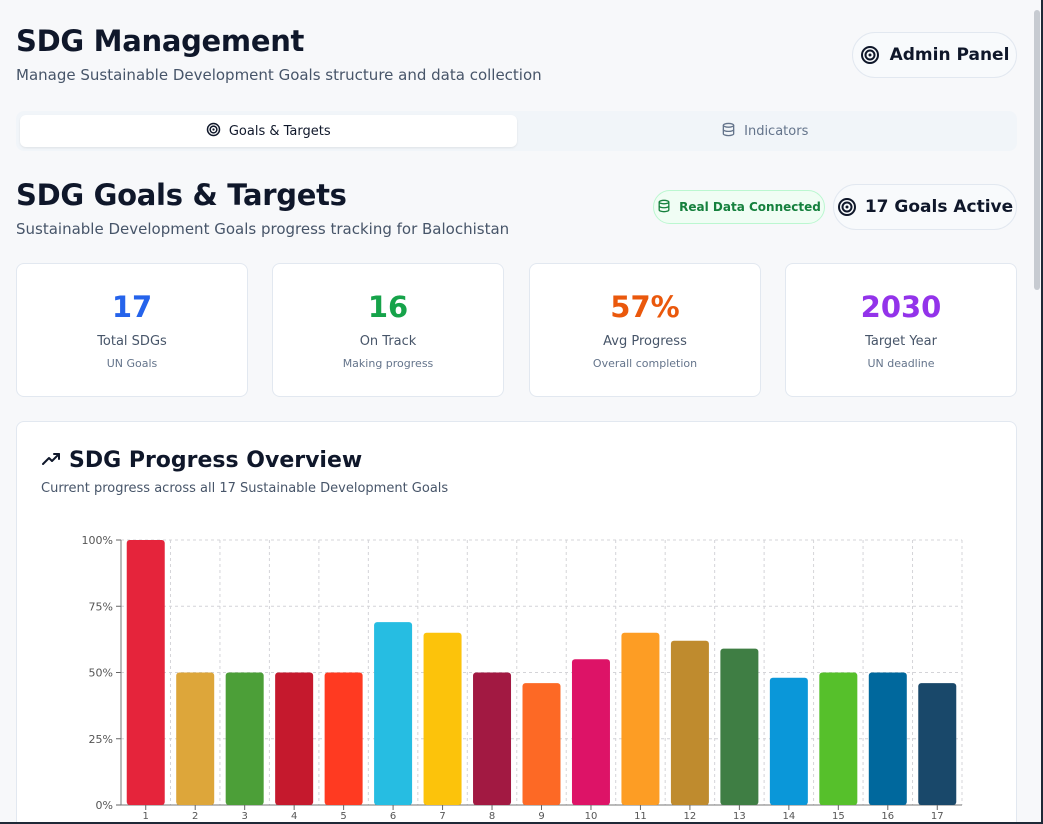 The image size is (1043, 824). Describe the element at coordinates (690, 816) in the screenshot. I see `x-tick-label: 12` at that location.